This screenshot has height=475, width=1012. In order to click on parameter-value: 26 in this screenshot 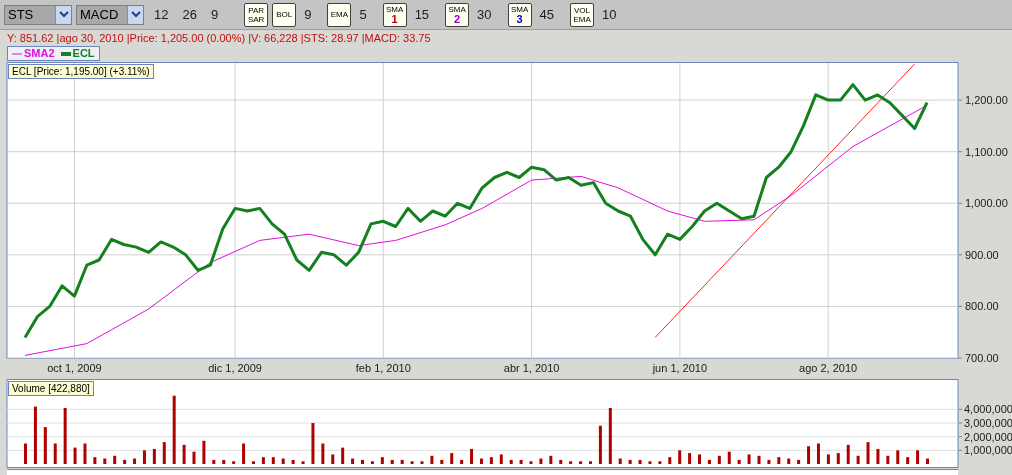, I will do `click(189, 14)`.